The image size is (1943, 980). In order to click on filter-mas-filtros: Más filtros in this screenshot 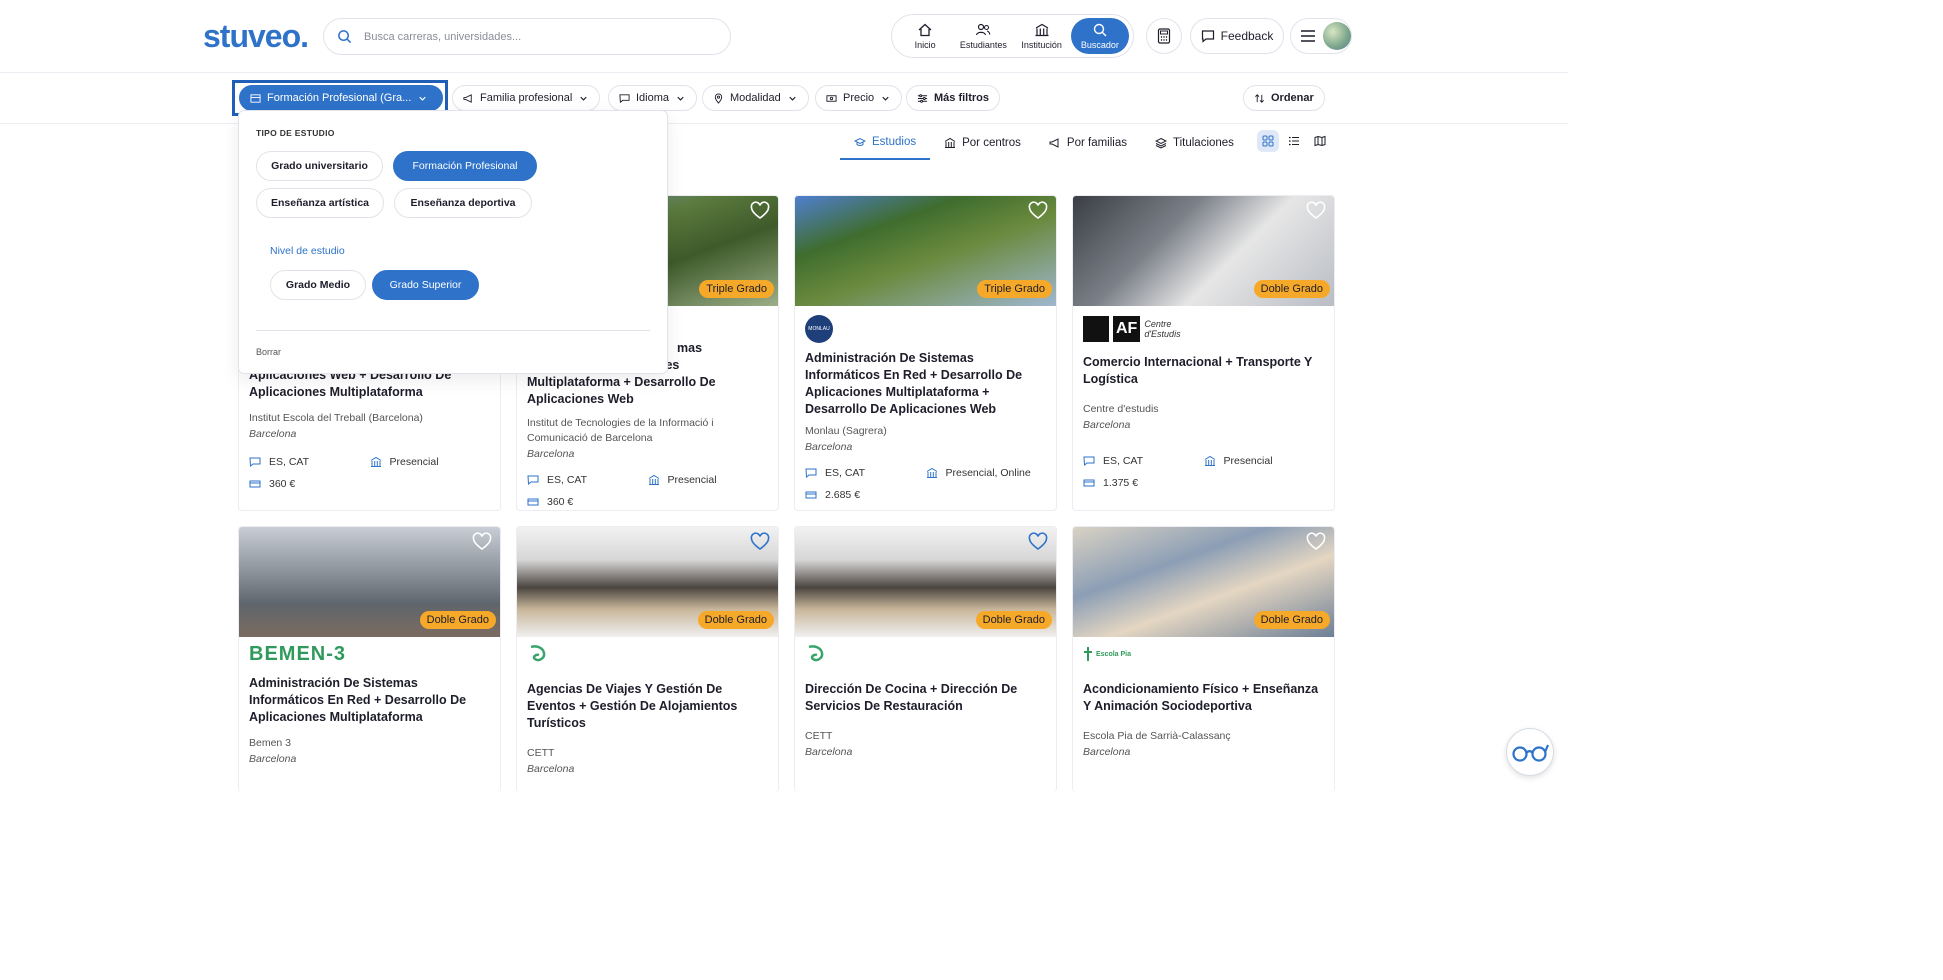, I will do `click(953, 98)`.